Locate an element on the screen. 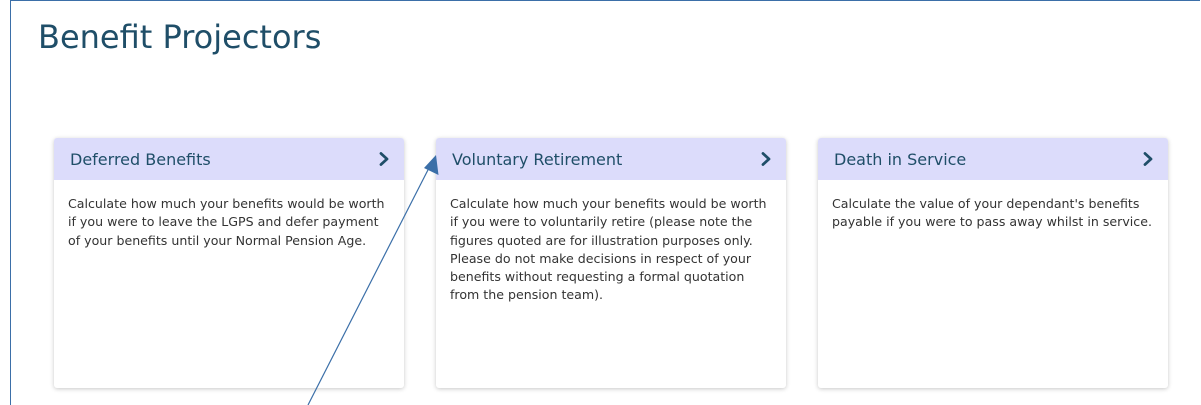 Image resolution: width=1201 pixels, height=405 pixels. card-header: Voluntary Retirement is located at coordinates (611, 159).